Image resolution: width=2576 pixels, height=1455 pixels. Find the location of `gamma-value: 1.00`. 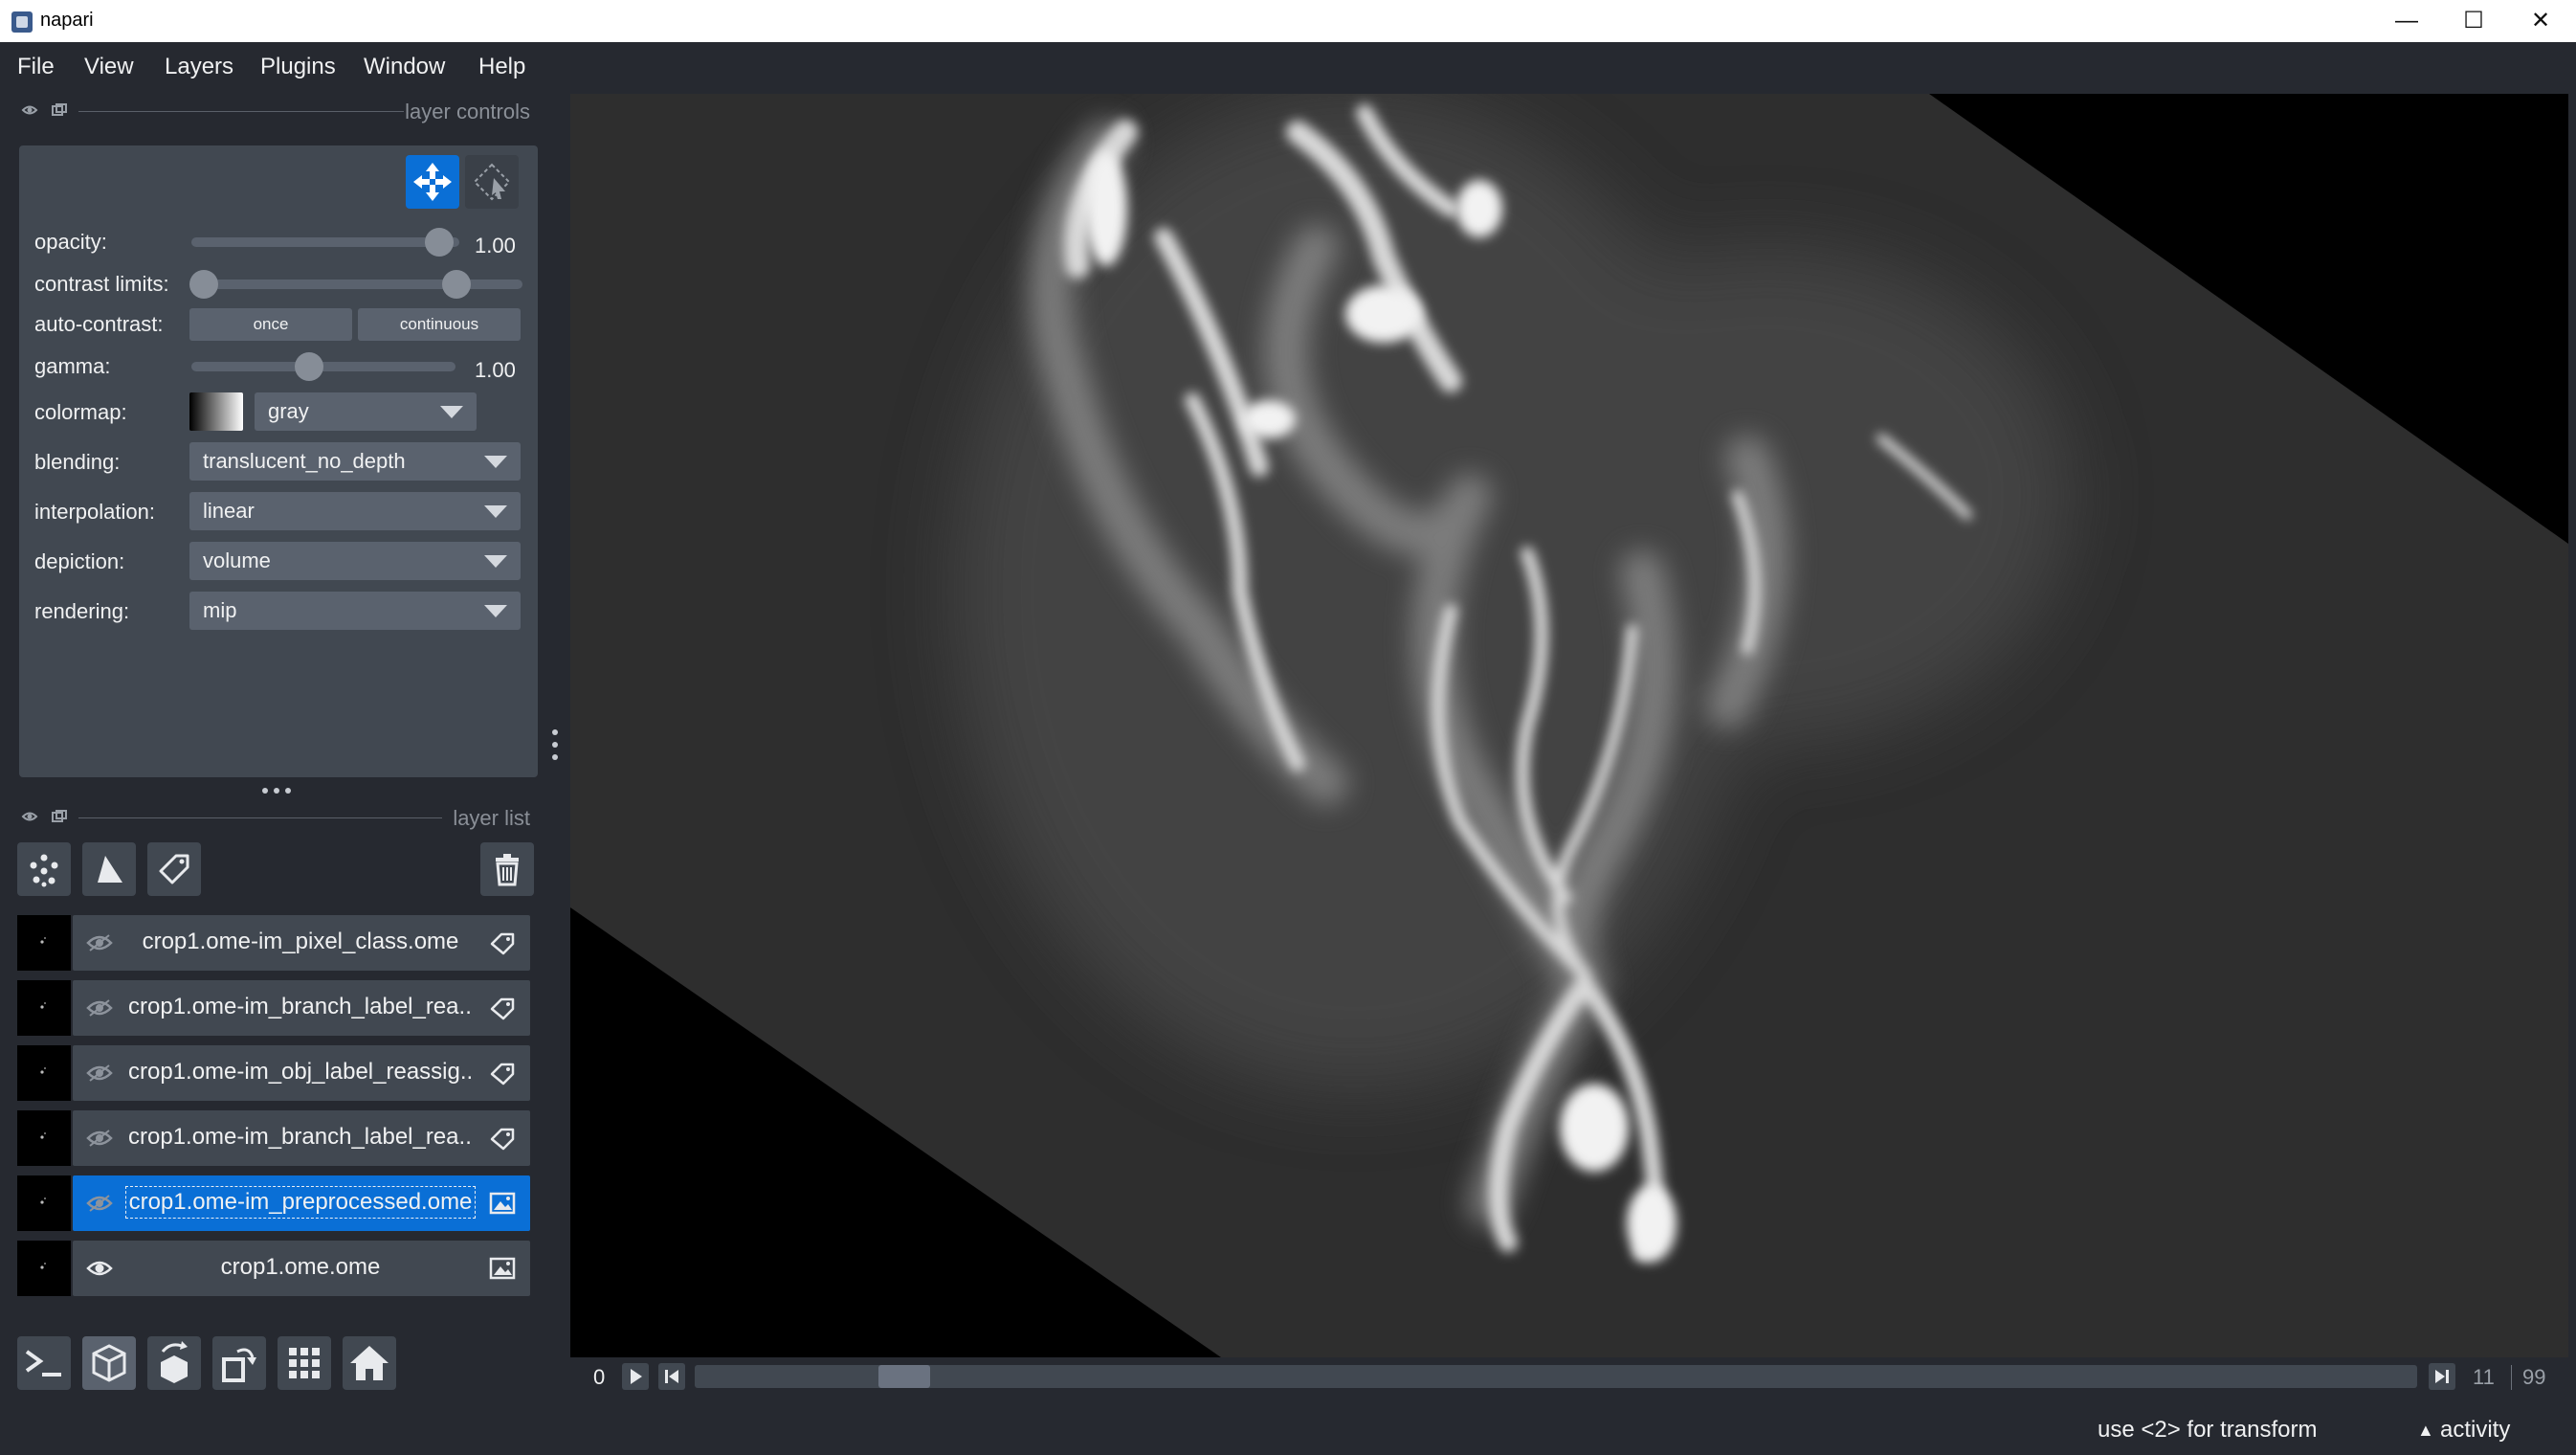

gamma-value: 1.00 is located at coordinates (495, 370).